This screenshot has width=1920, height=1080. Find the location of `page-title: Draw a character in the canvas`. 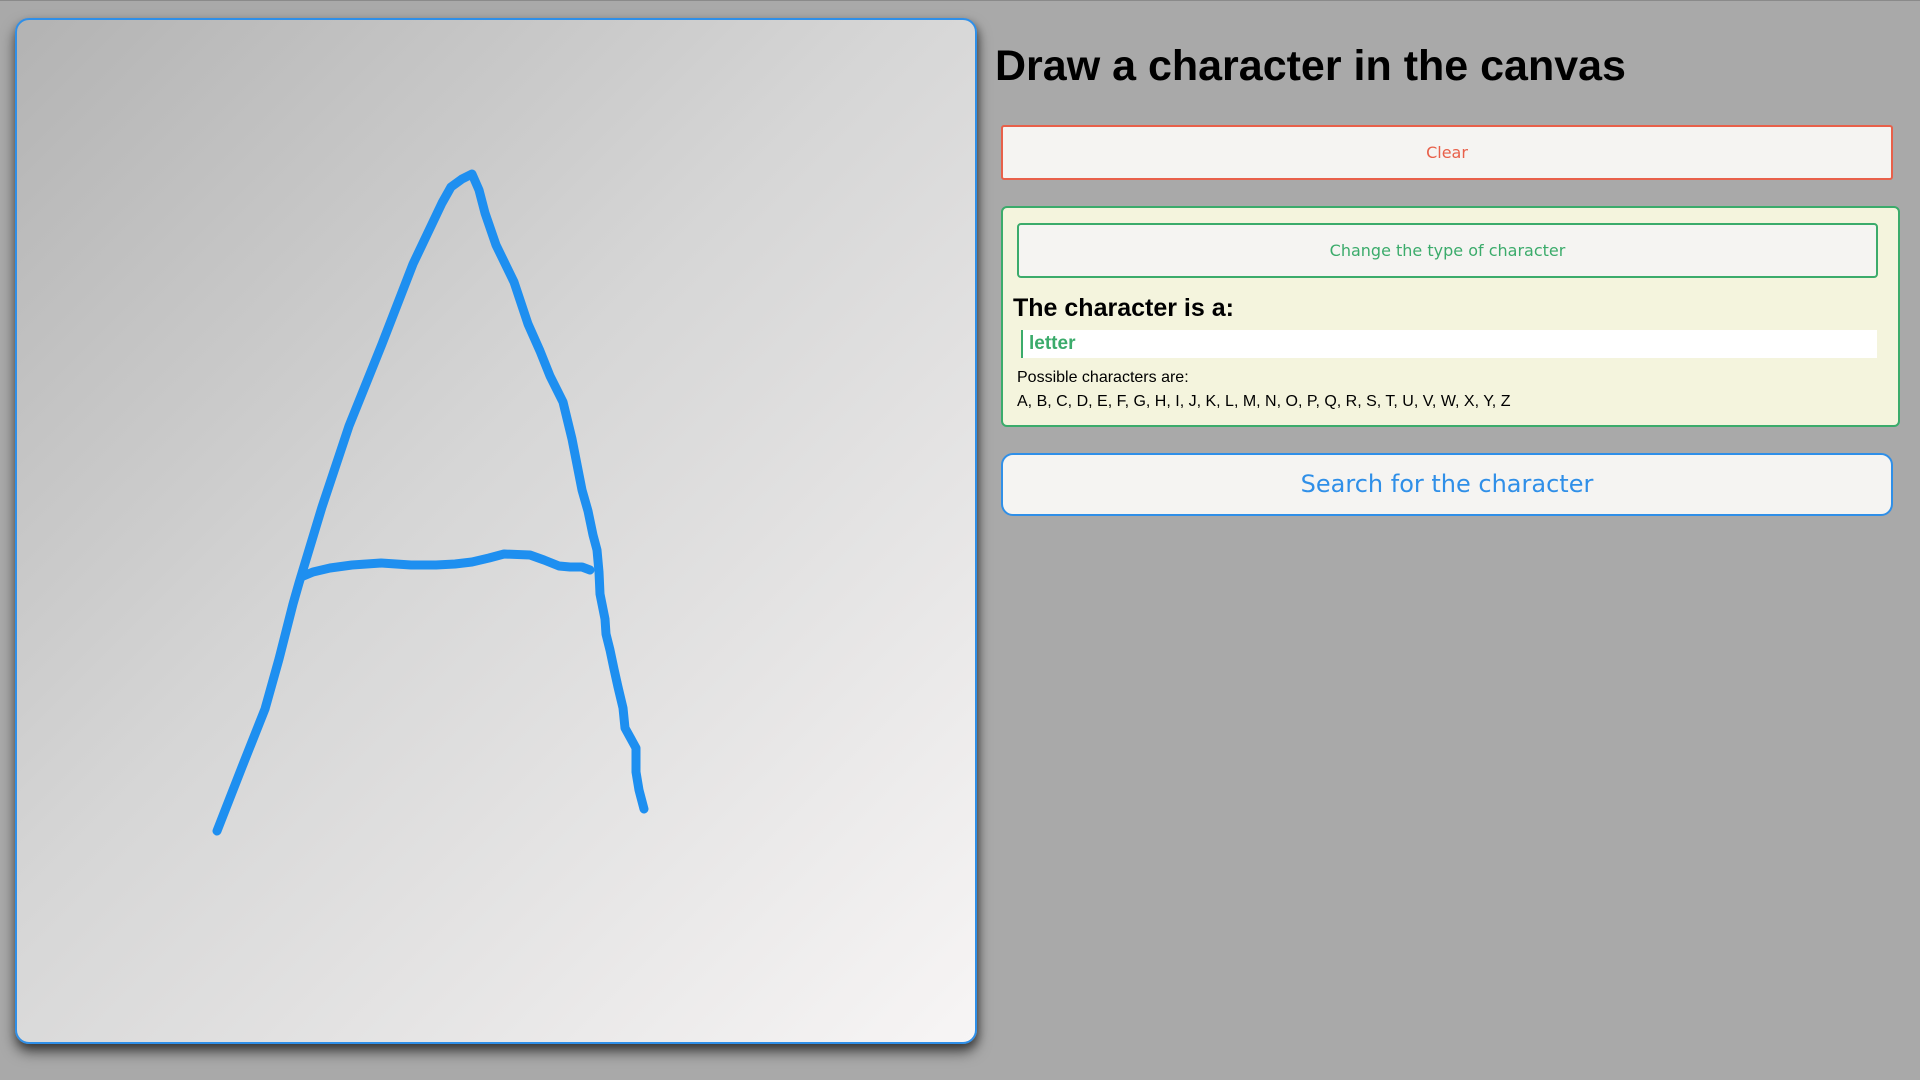

page-title: Draw a character in the canvas is located at coordinates (1310, 66).